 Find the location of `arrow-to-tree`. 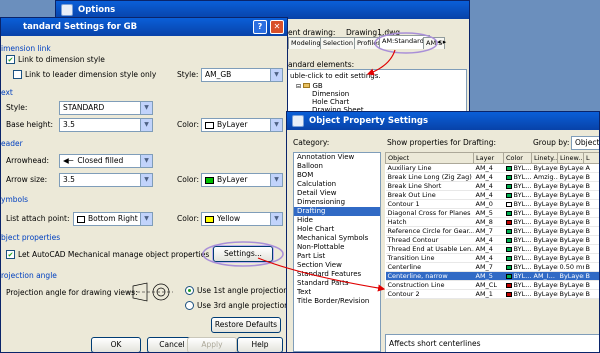

arrow-to-tree is located at coordinates (381, 62).